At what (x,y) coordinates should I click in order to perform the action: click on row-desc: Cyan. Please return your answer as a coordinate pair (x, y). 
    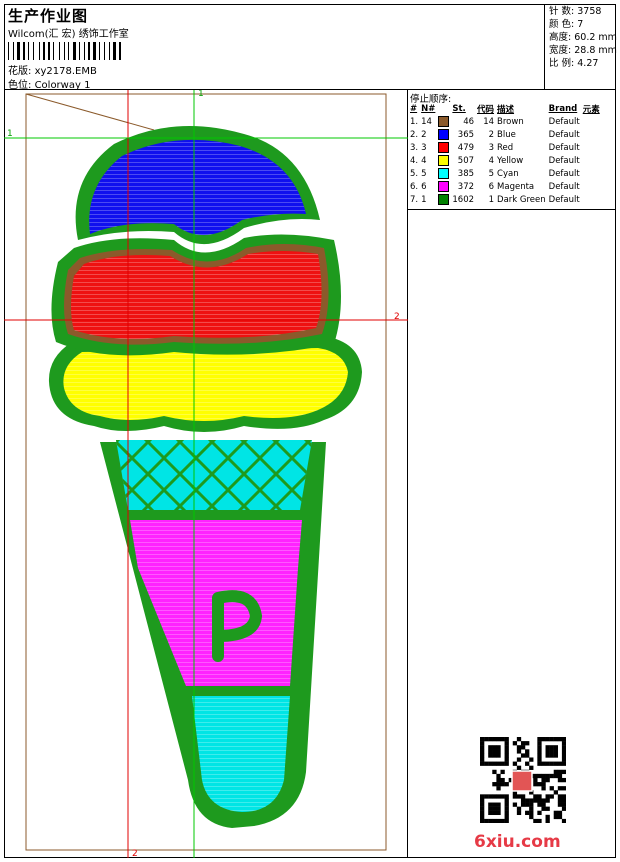
    Looking at the image, I should click on (508, 173).